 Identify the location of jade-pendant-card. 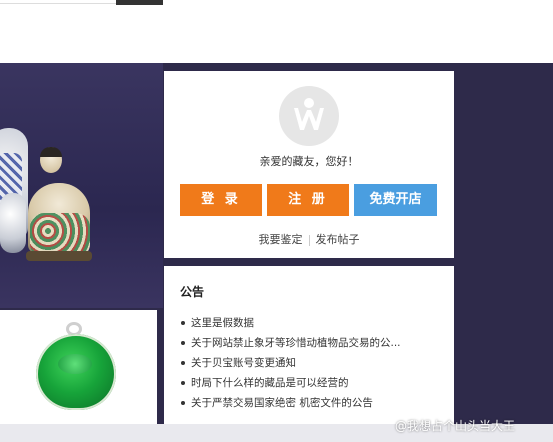
(78, 376).